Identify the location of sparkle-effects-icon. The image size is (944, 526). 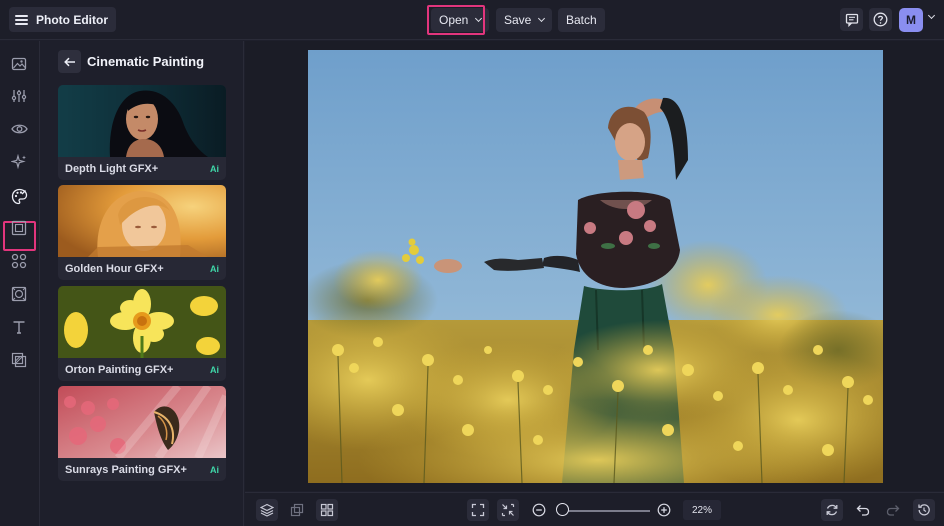
(18, 162).